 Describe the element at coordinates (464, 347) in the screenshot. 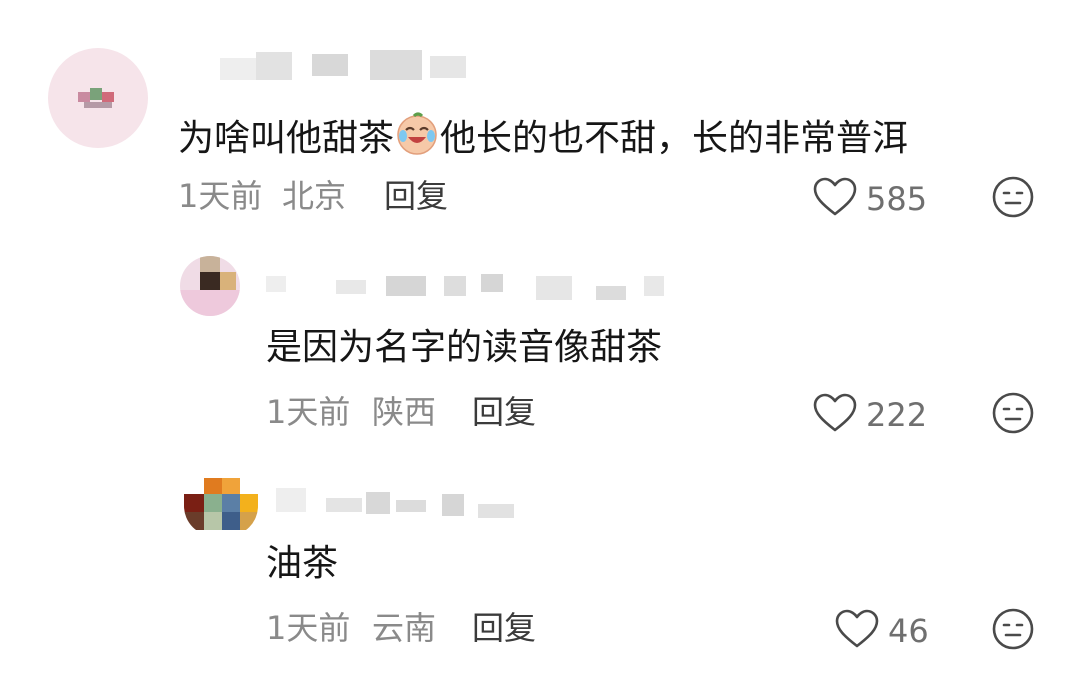

I see `comment-text: 是因为名字的读音像甜茶` at that location.